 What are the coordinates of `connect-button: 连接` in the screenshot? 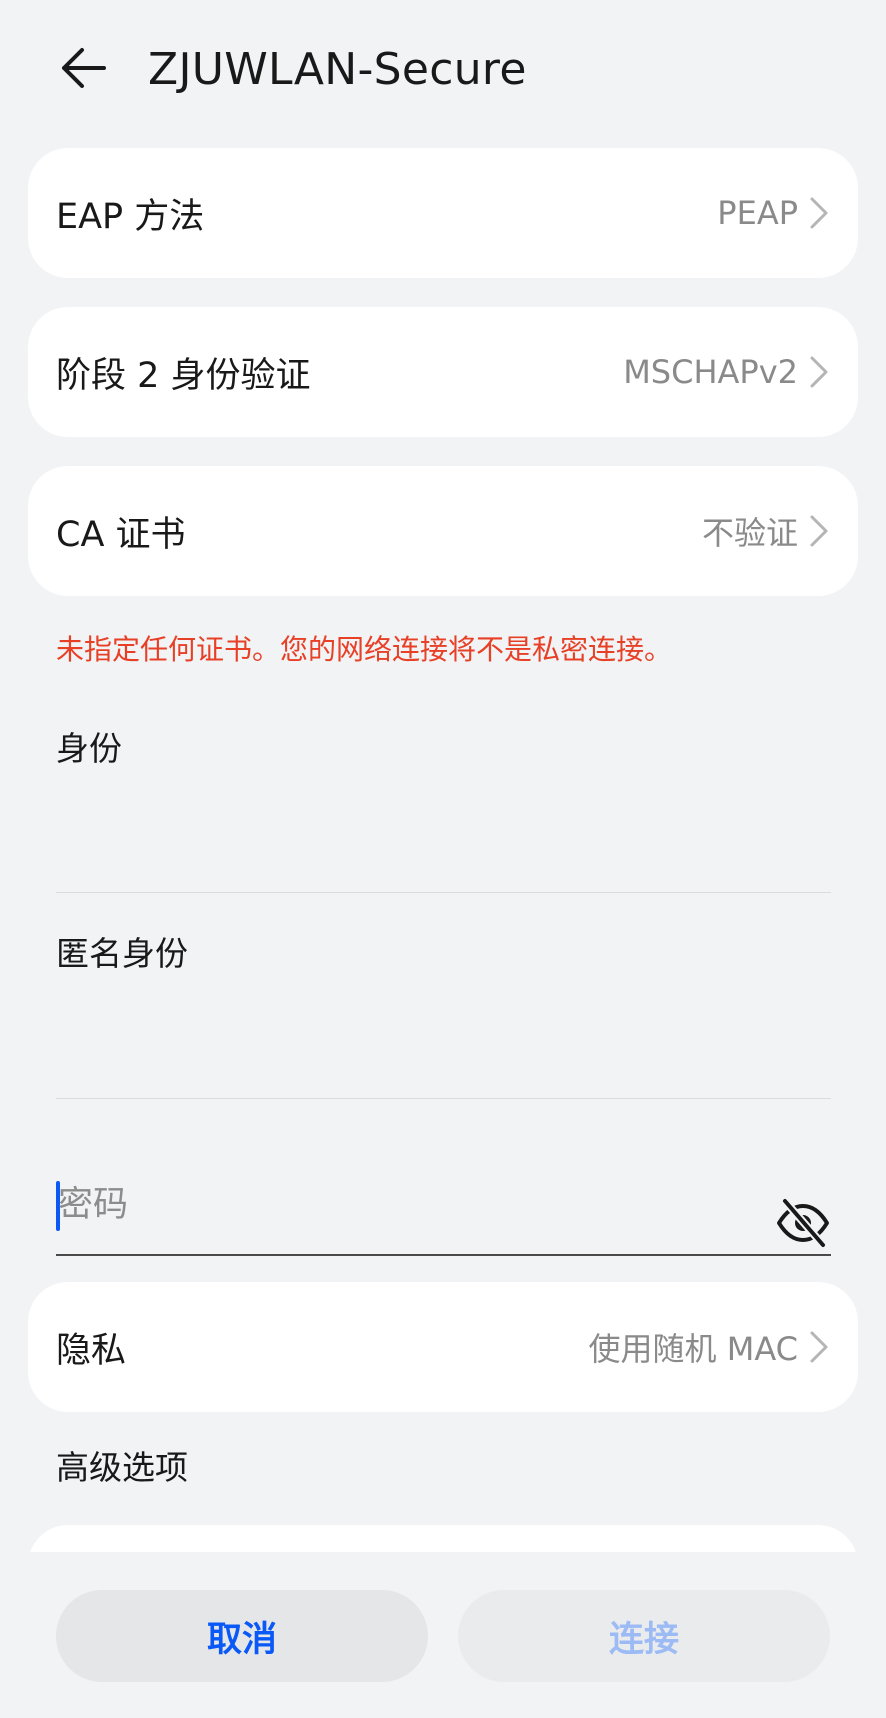 It's located at (644, 1636).